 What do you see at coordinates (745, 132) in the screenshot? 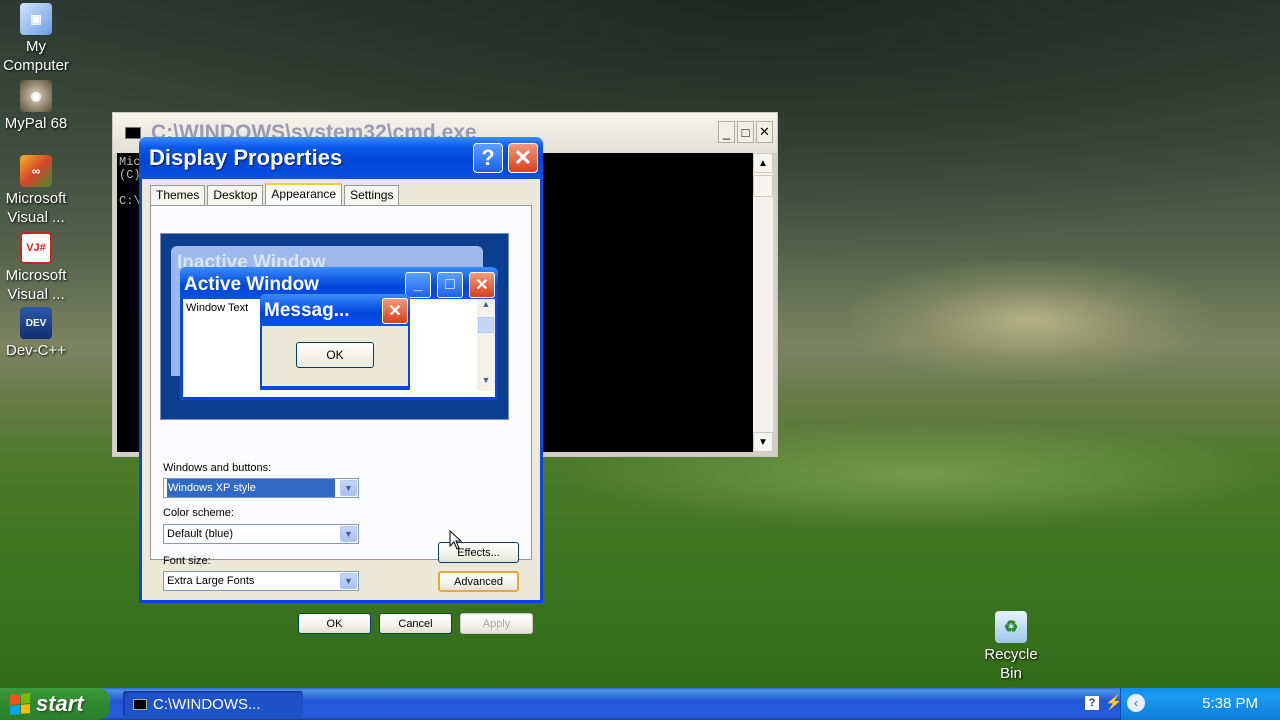
I see `maximize-button: □` at bounding box center [745, 132].